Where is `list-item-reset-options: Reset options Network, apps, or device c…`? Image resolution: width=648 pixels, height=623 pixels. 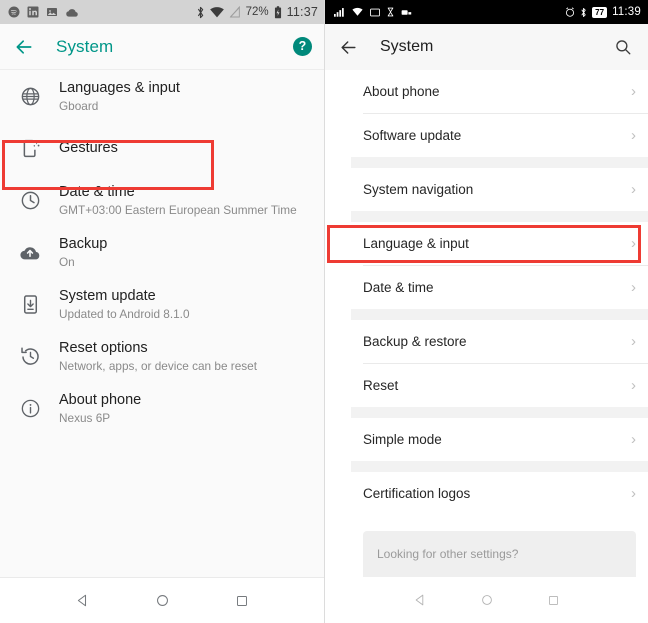 list-item-reset-options: Reset options Network, apps, or device c… is located at coordinates (162, 356).